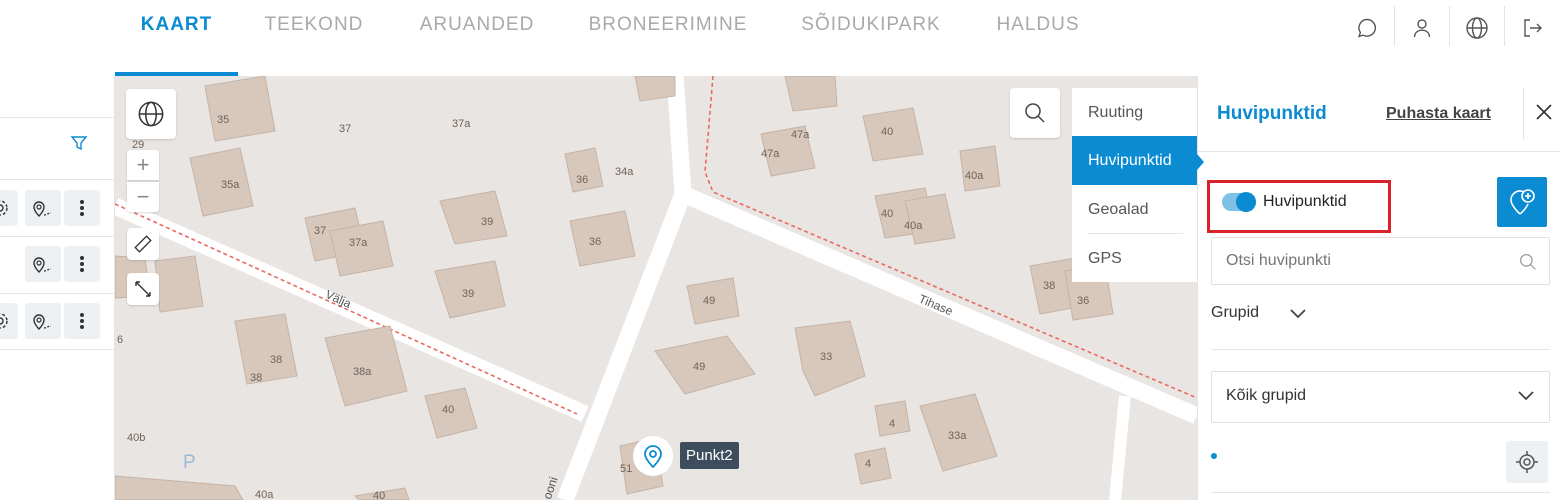  I want to click on poi-search-field, so click(1380, 261).